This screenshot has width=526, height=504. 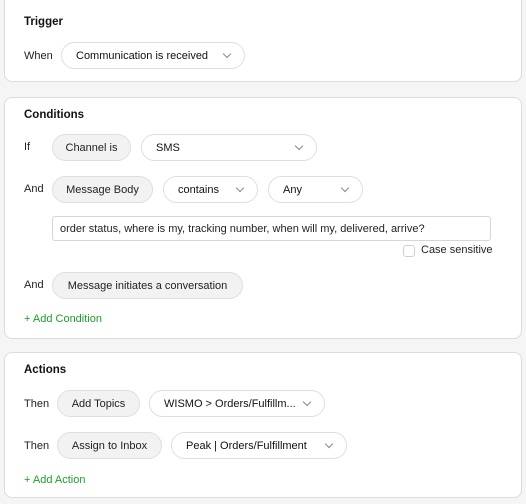 What do you see at coordinates (43, 22) in the screenshot?
I see `trigger-title: Trigger` at bounding box center [43, 22].